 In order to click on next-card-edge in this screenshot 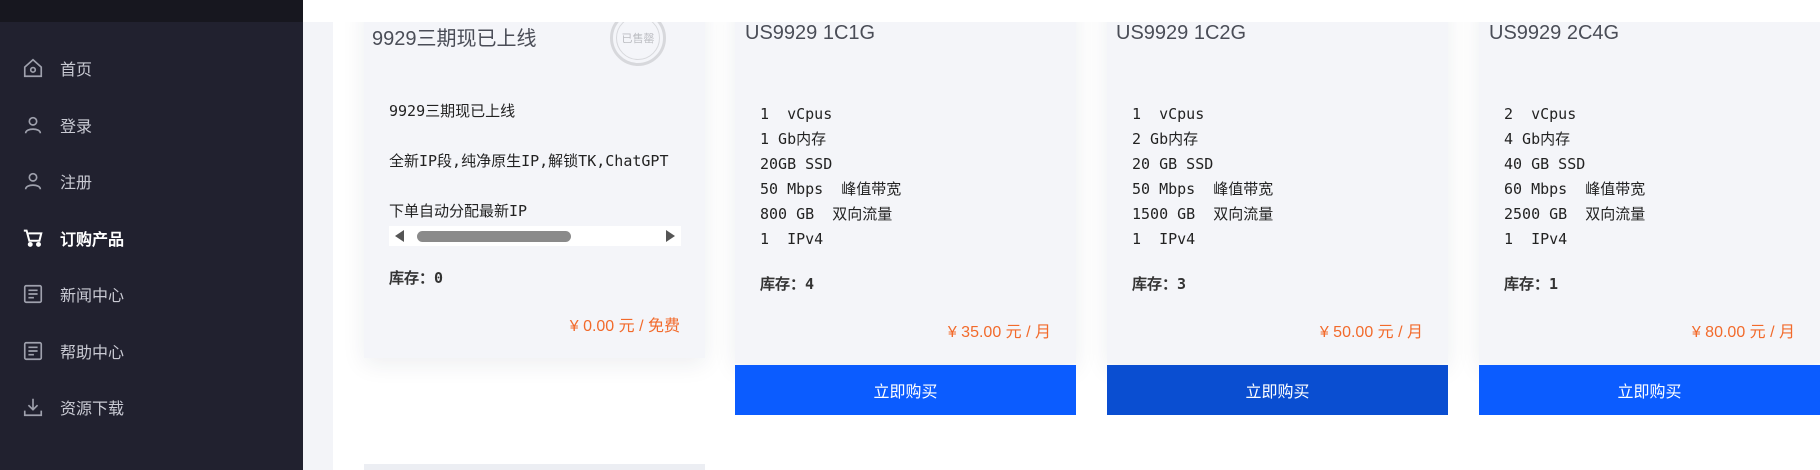, I will do `click(534, 467)`.